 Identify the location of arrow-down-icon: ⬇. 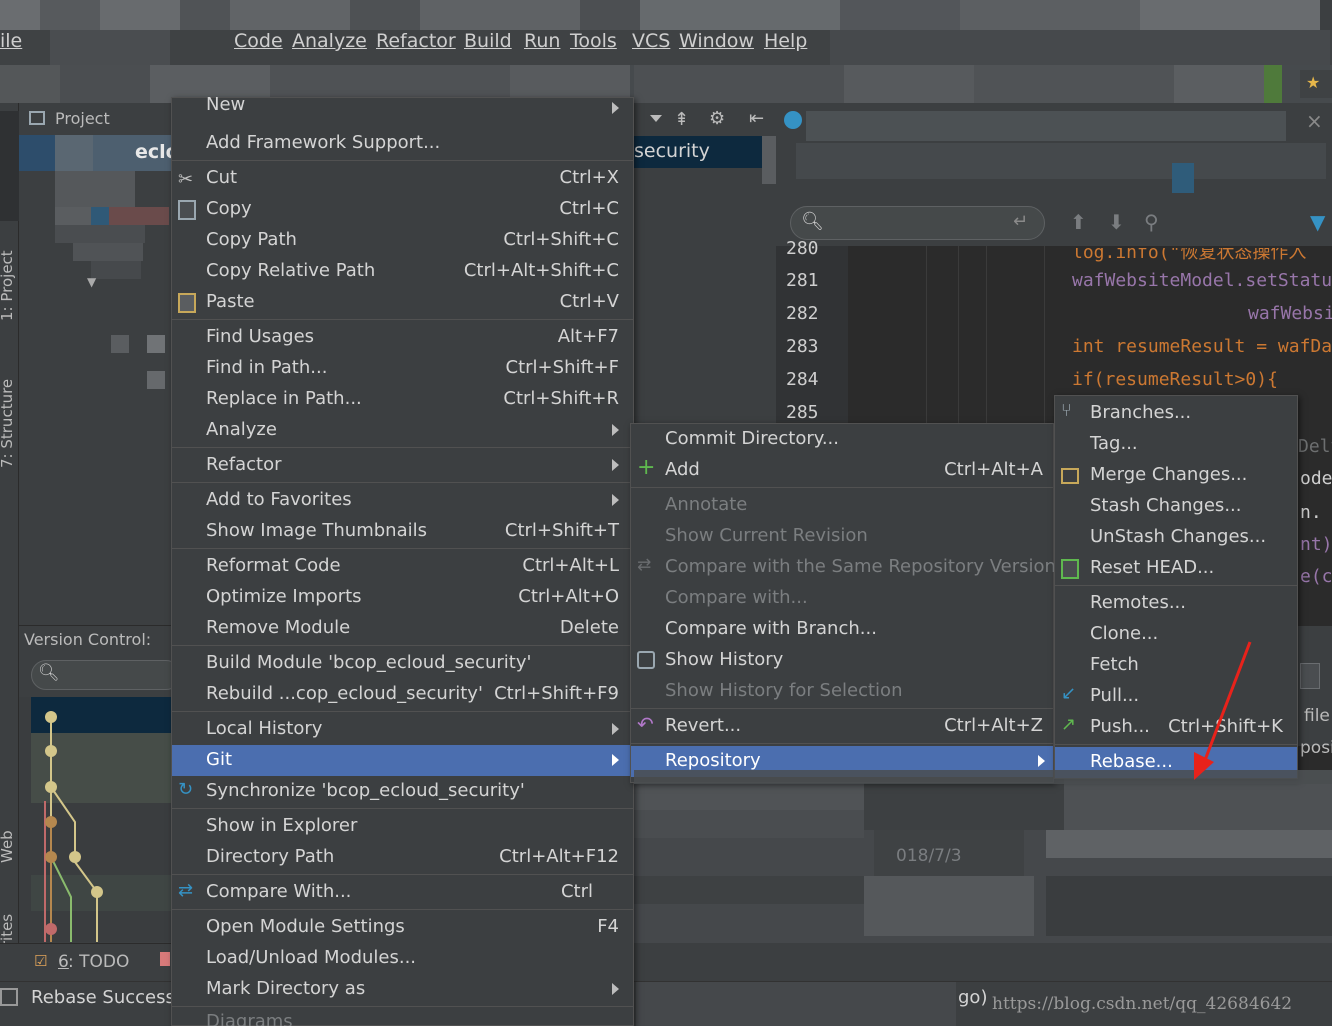
(1116, 222).